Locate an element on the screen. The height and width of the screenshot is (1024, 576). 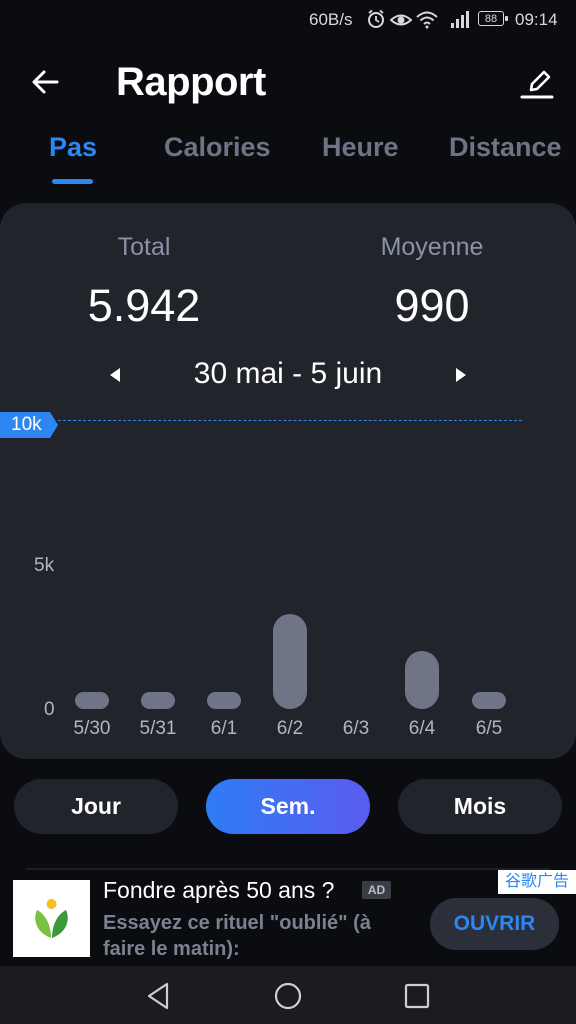
ad-divider is located at coordinates (288, 869).